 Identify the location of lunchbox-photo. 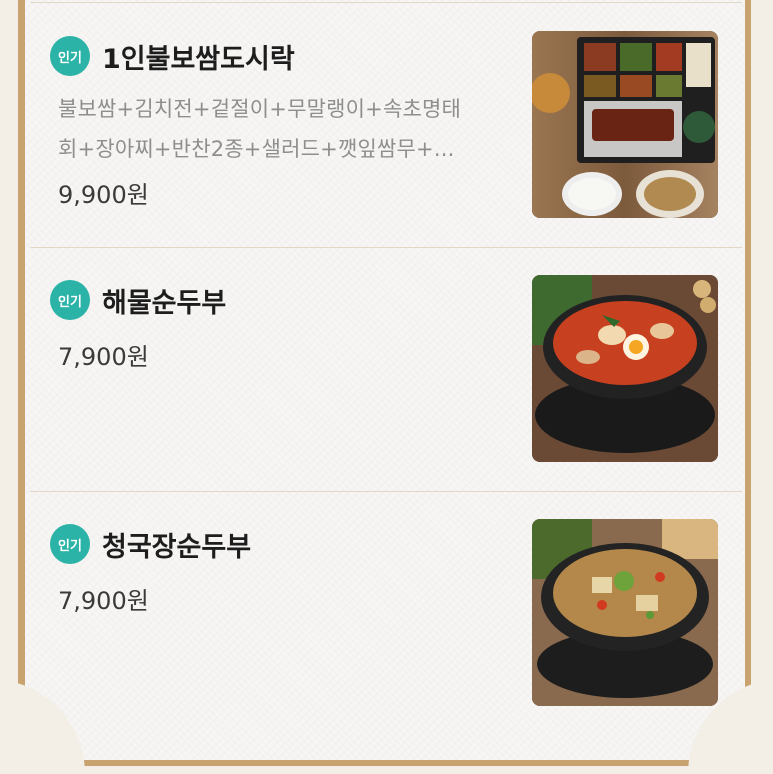
(625, 124).